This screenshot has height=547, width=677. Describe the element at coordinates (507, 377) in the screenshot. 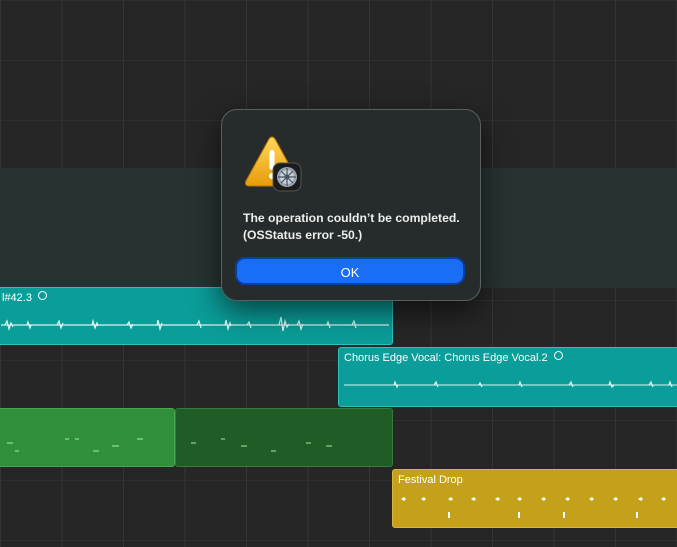

I see `audio-region-chorus-edge-vocal-2: Chorus Edge Vocal: Chorus Edge Vocal.2` at that location.